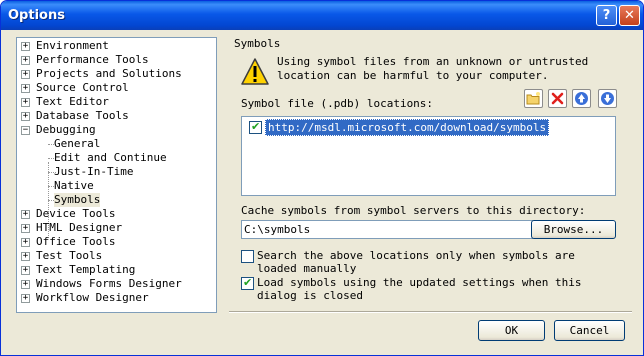 The width and height of the screenshot is (644, 356). Describe the element at coordinates (76, 213) in the screenshot. I see `tree-item-label: Device Tools` at that location.